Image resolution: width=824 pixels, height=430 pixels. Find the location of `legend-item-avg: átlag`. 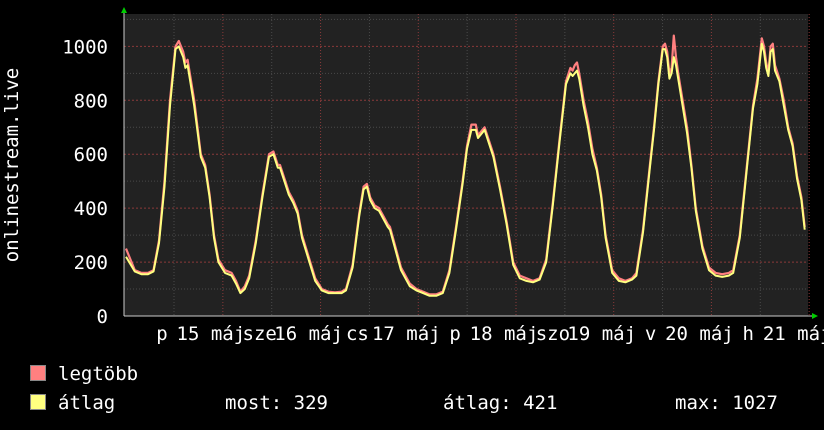

legend-item-avg: átlag is located at coordinates (72, 403).